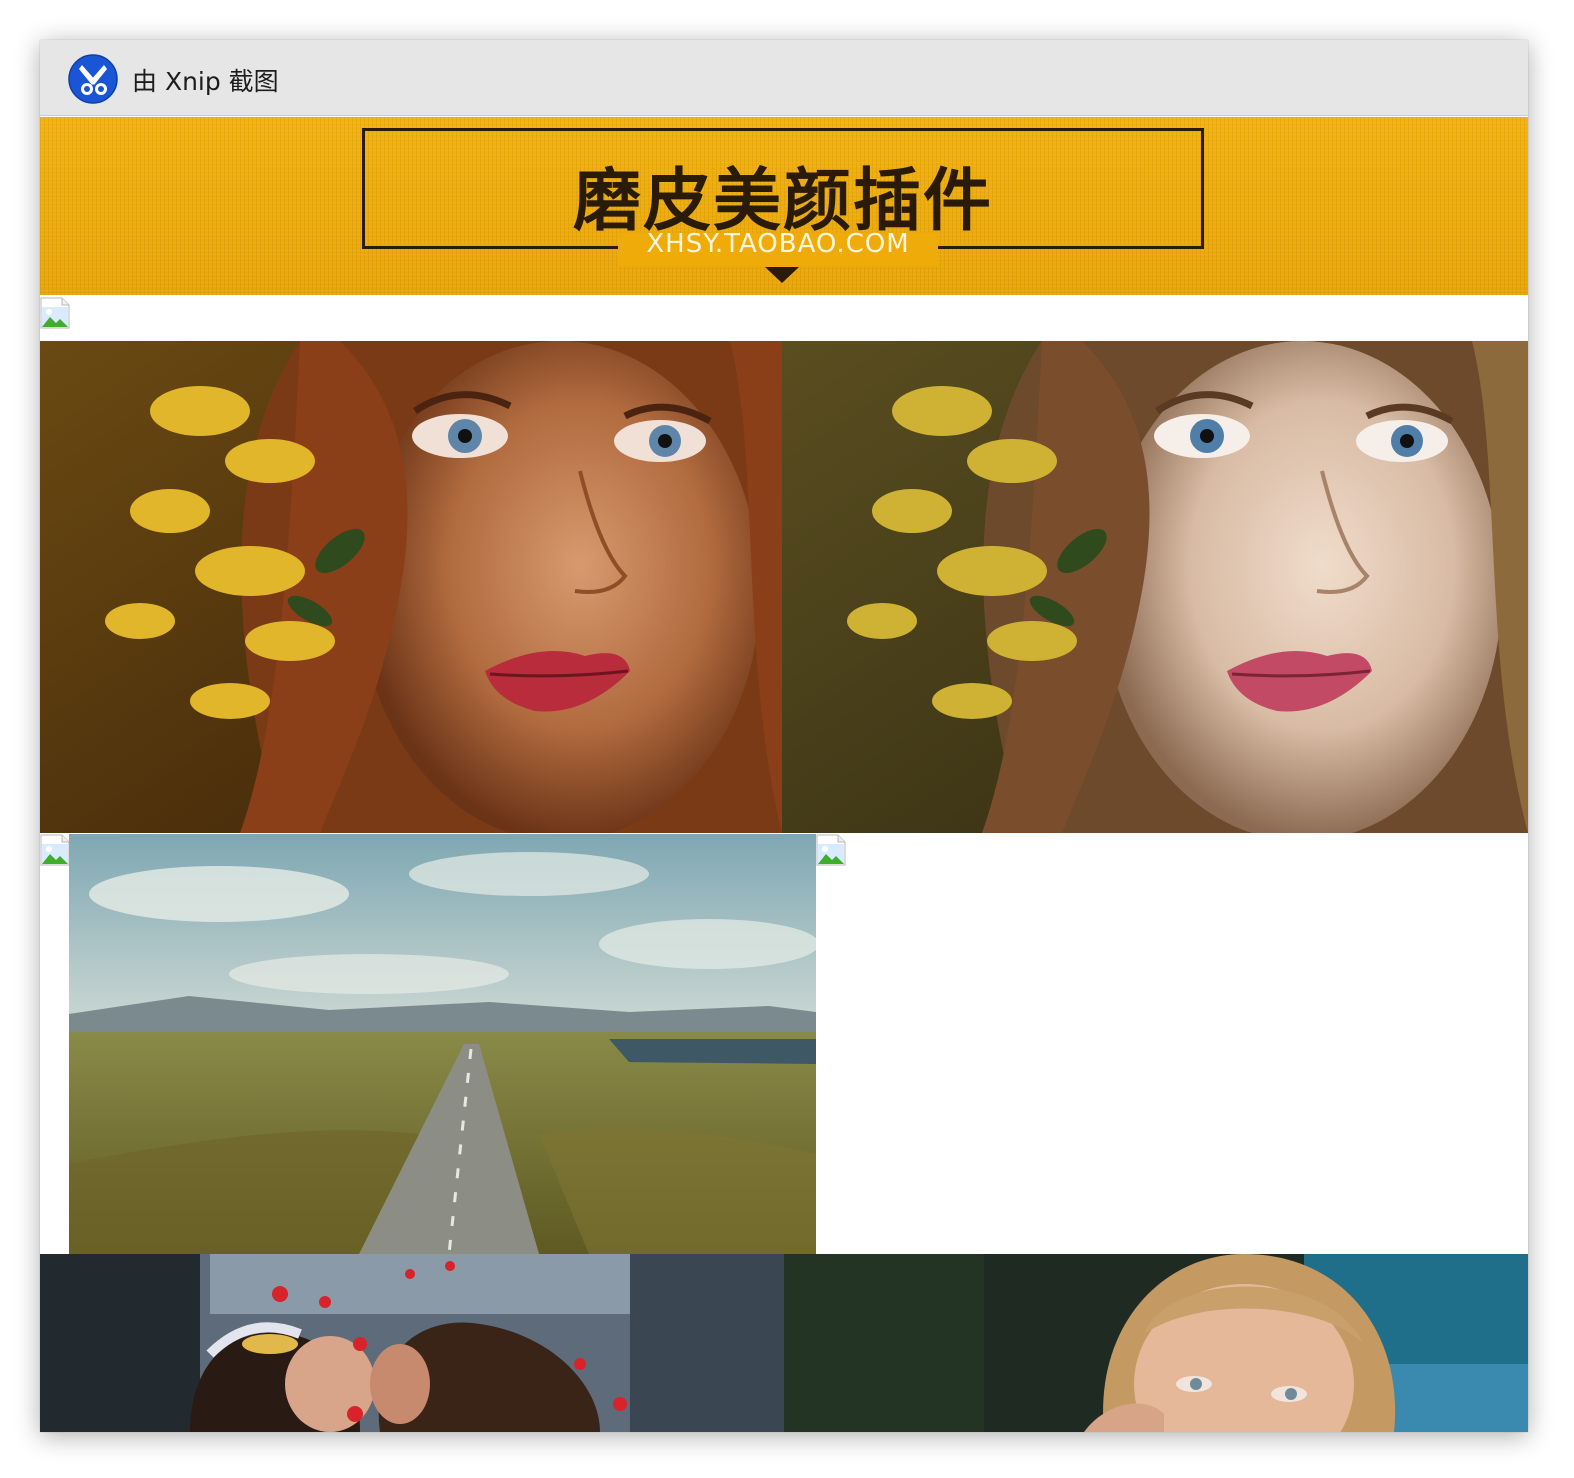  What do you see at coordinates (784, 78) in the screenshot?
I see `title-bar: 由 Xnip 截图` at bounding box center [784, 78].